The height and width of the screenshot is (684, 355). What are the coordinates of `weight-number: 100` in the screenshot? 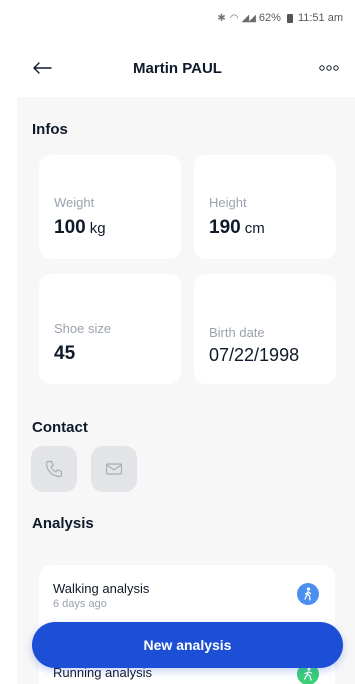 It's located at (70, 227).